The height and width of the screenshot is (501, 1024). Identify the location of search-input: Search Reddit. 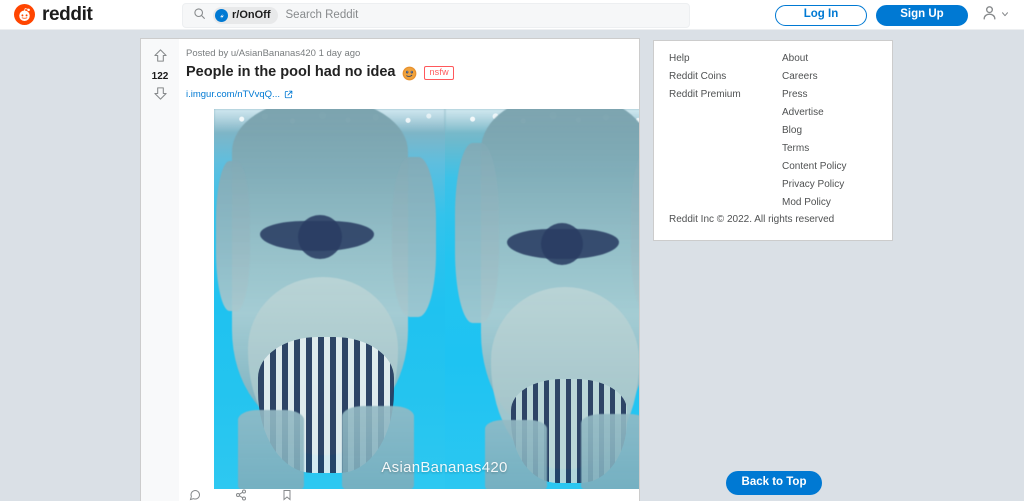
(322, 15).